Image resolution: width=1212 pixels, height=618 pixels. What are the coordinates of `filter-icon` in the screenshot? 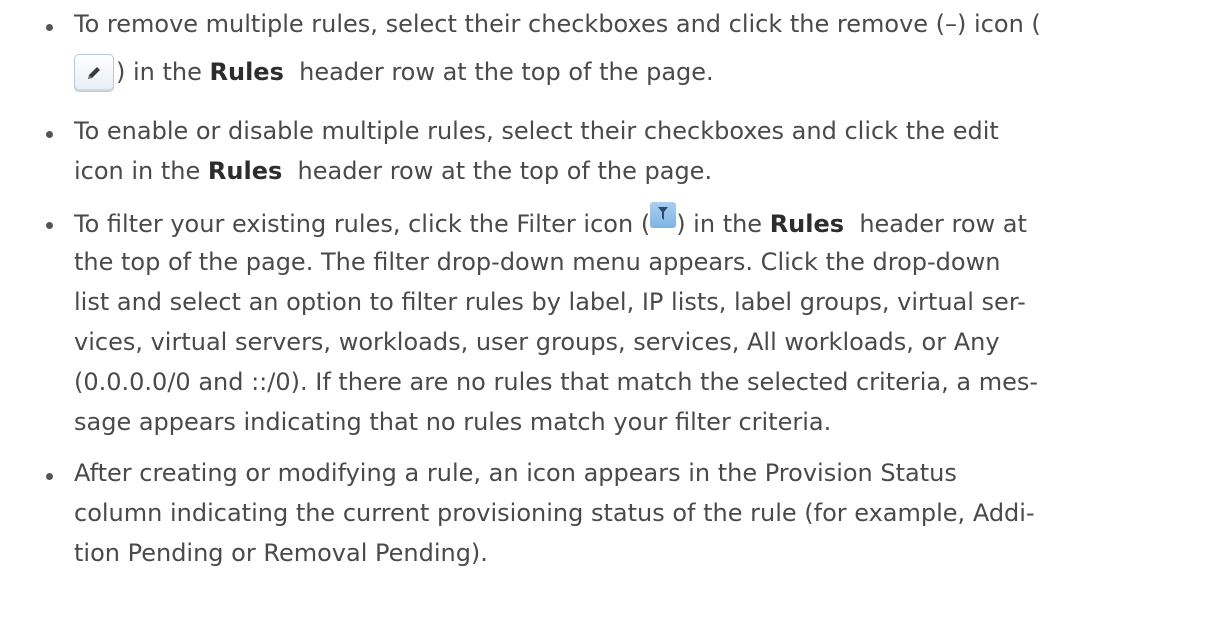 It's located at (663, 215).